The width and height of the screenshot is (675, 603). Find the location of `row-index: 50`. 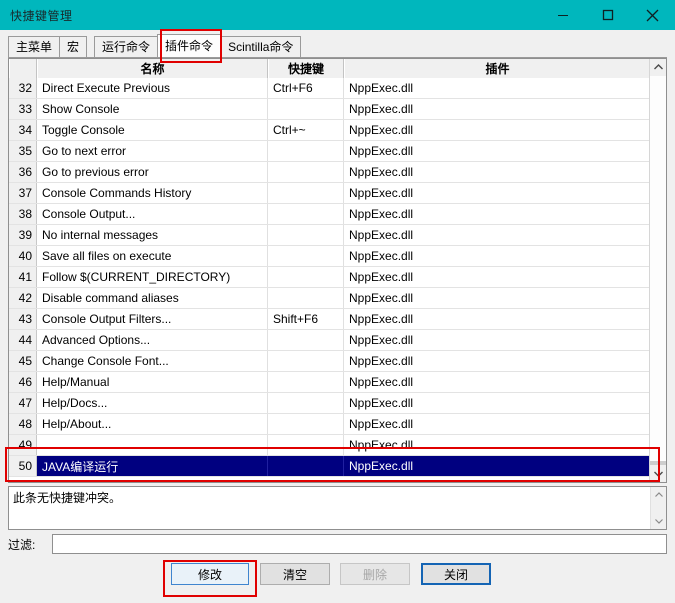

row-index: 50 is located at coordinates (23, 466).